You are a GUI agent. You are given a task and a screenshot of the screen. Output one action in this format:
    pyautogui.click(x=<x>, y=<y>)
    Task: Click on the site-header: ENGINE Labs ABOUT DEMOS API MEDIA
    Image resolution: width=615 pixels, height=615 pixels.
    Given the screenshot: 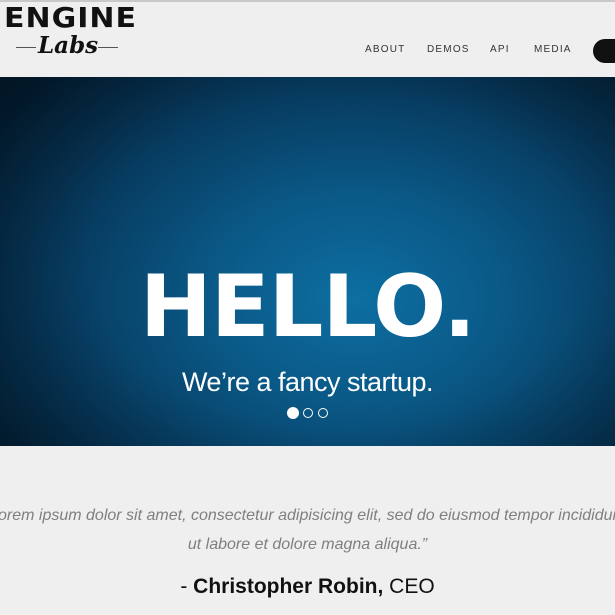 What is the action you would take?
    pyautogui.click(x=307, y=40)
    